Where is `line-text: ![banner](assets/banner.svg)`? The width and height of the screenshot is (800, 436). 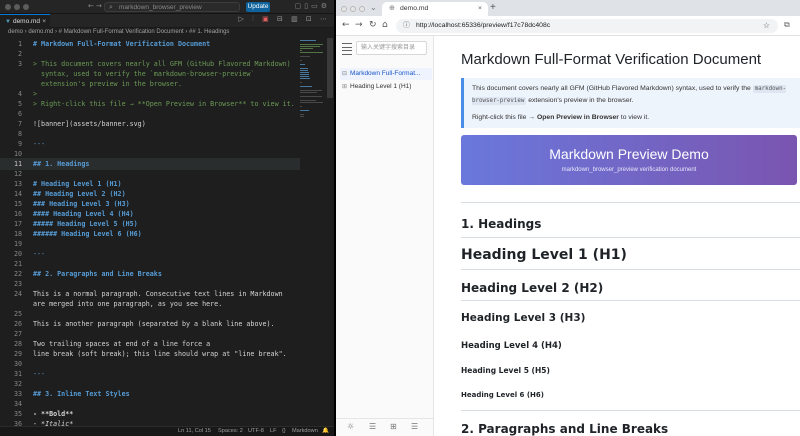
line-text: ![banner](assets/banner.svg) is located at coordinates (89, 124).